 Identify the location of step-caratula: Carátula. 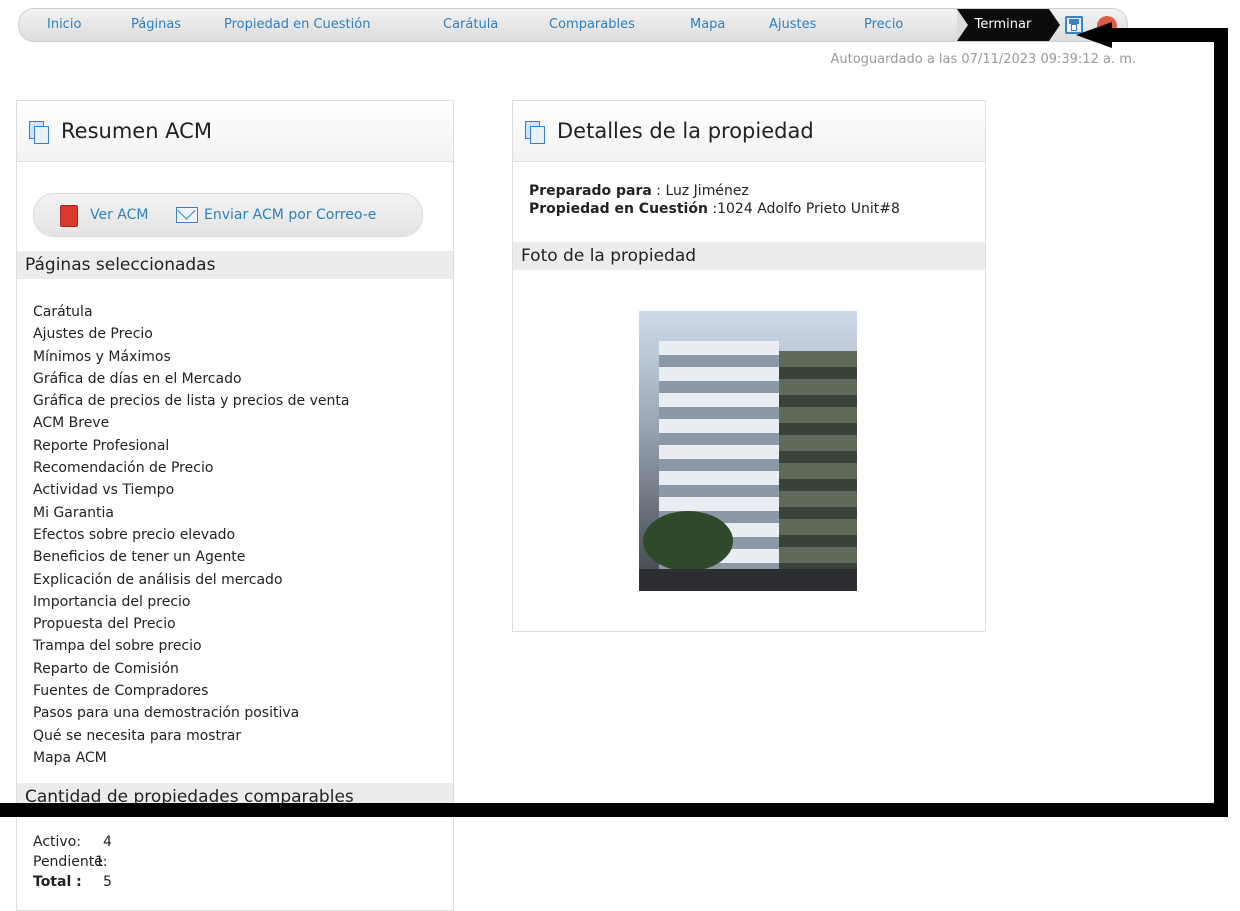
(470, 25).